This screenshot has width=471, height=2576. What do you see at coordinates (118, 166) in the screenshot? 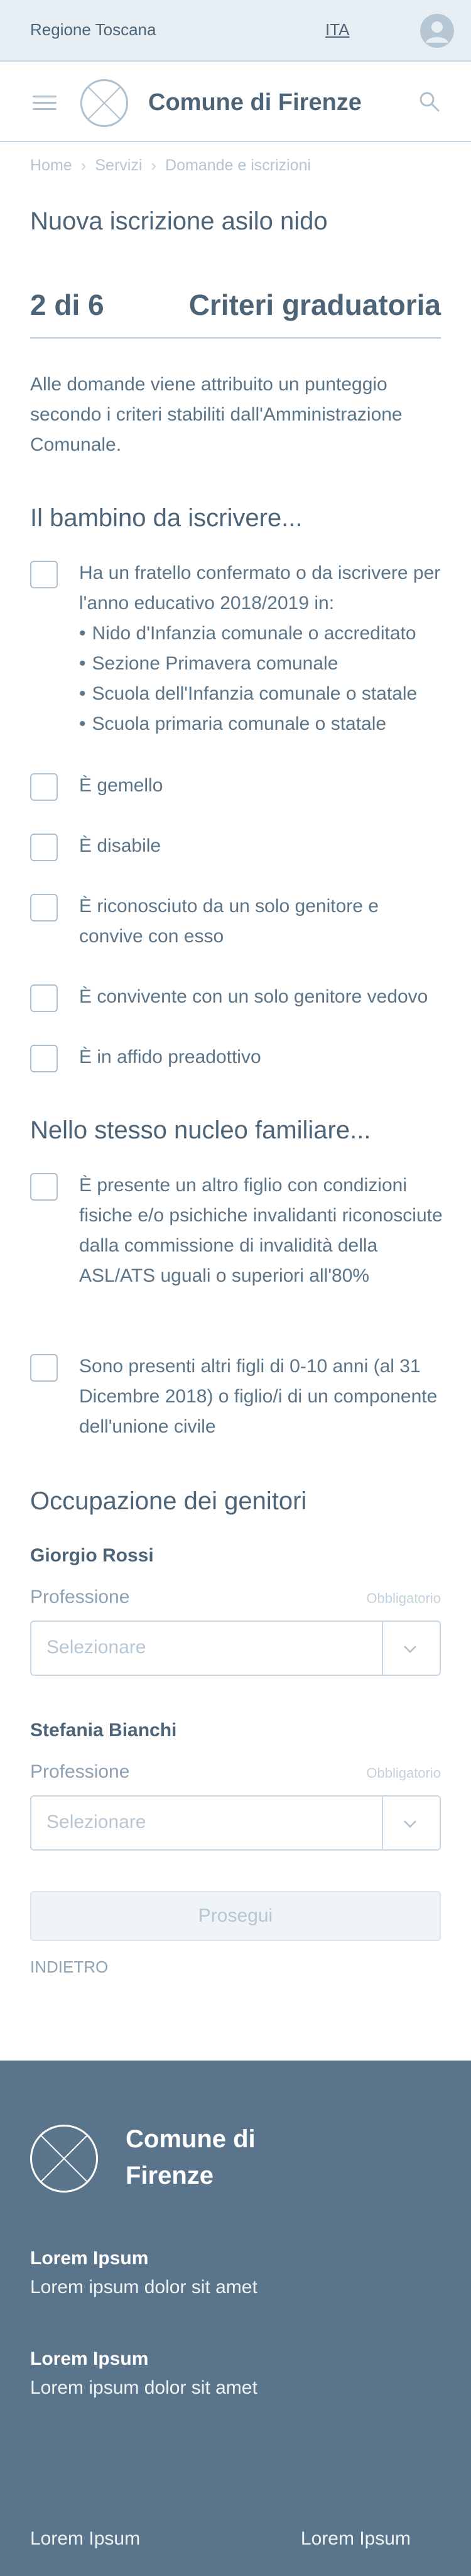
I see `breadcrumb-item-servizi: Servizi` at bounding box center [118, 166].